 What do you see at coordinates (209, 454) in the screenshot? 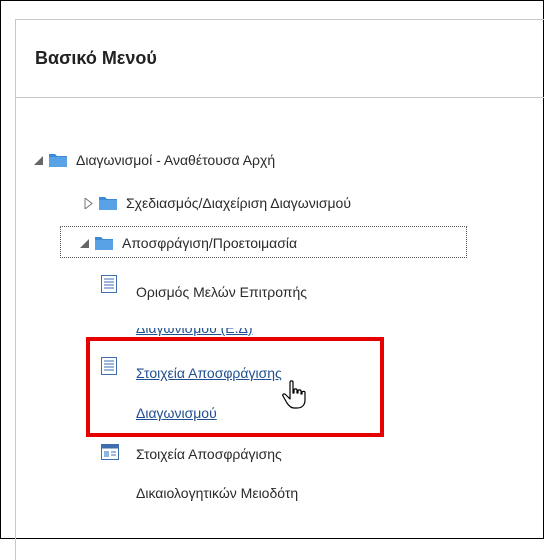
I see `supporting-docs-item-line1: Στοιχεία Αποσφράγισης` at bounding box center [209, 454].